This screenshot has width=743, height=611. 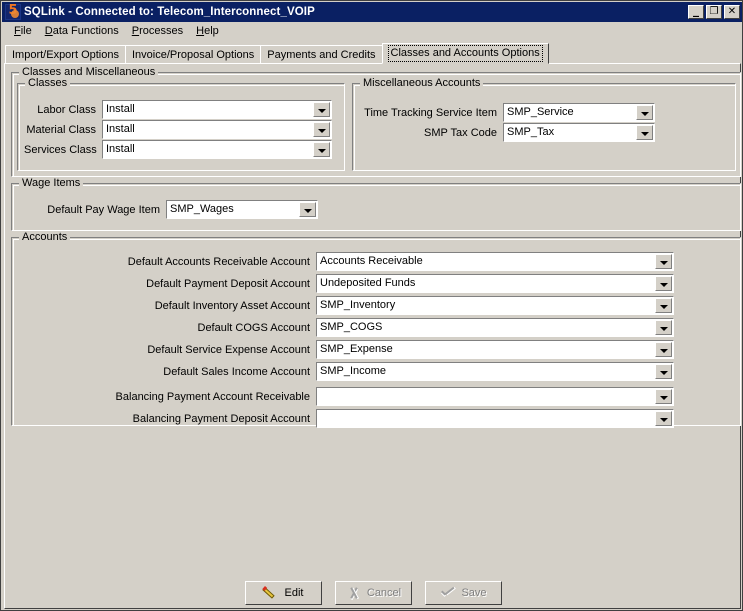 What do you see at coordinates (48, 83) in the screenshot?
I see `group-title-classes: Classes` at bounding box center [48, 83].